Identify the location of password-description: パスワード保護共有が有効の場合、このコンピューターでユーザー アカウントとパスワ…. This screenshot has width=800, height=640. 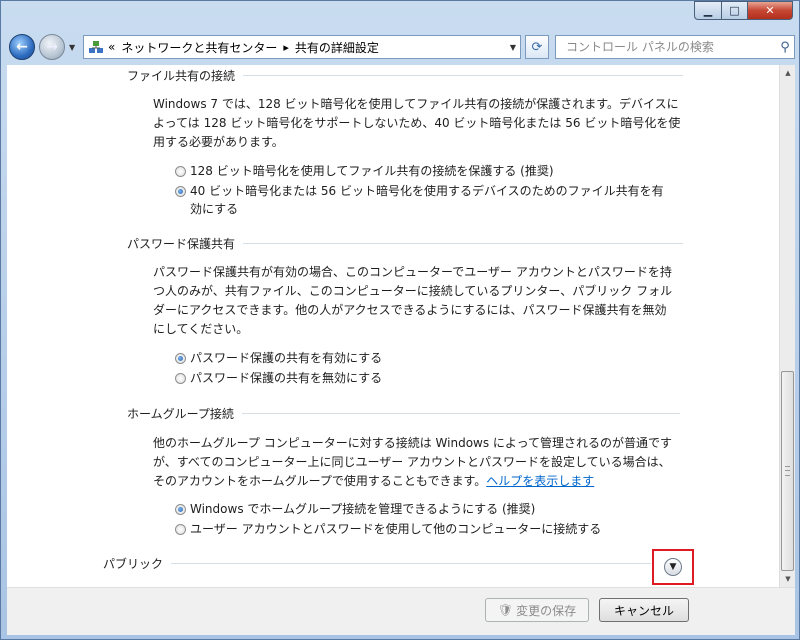
(412, 301).